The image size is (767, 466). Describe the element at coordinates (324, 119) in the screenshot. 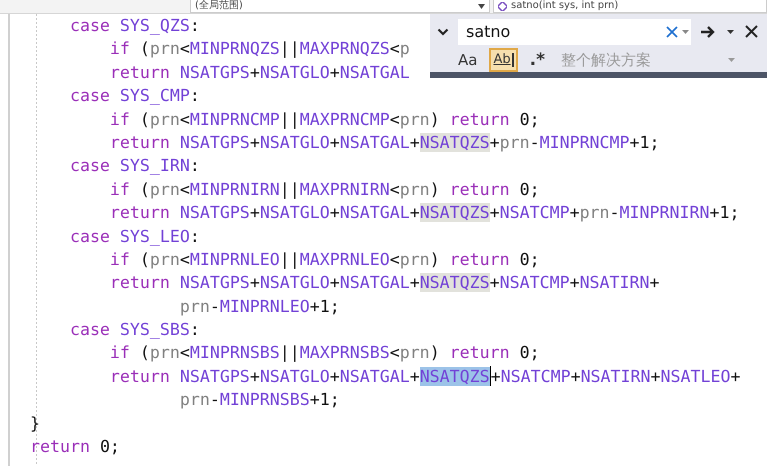

I see `code-line: if (prn<MINPRNCMP||MAXPRNCMP<prn) return 0;` at that location.